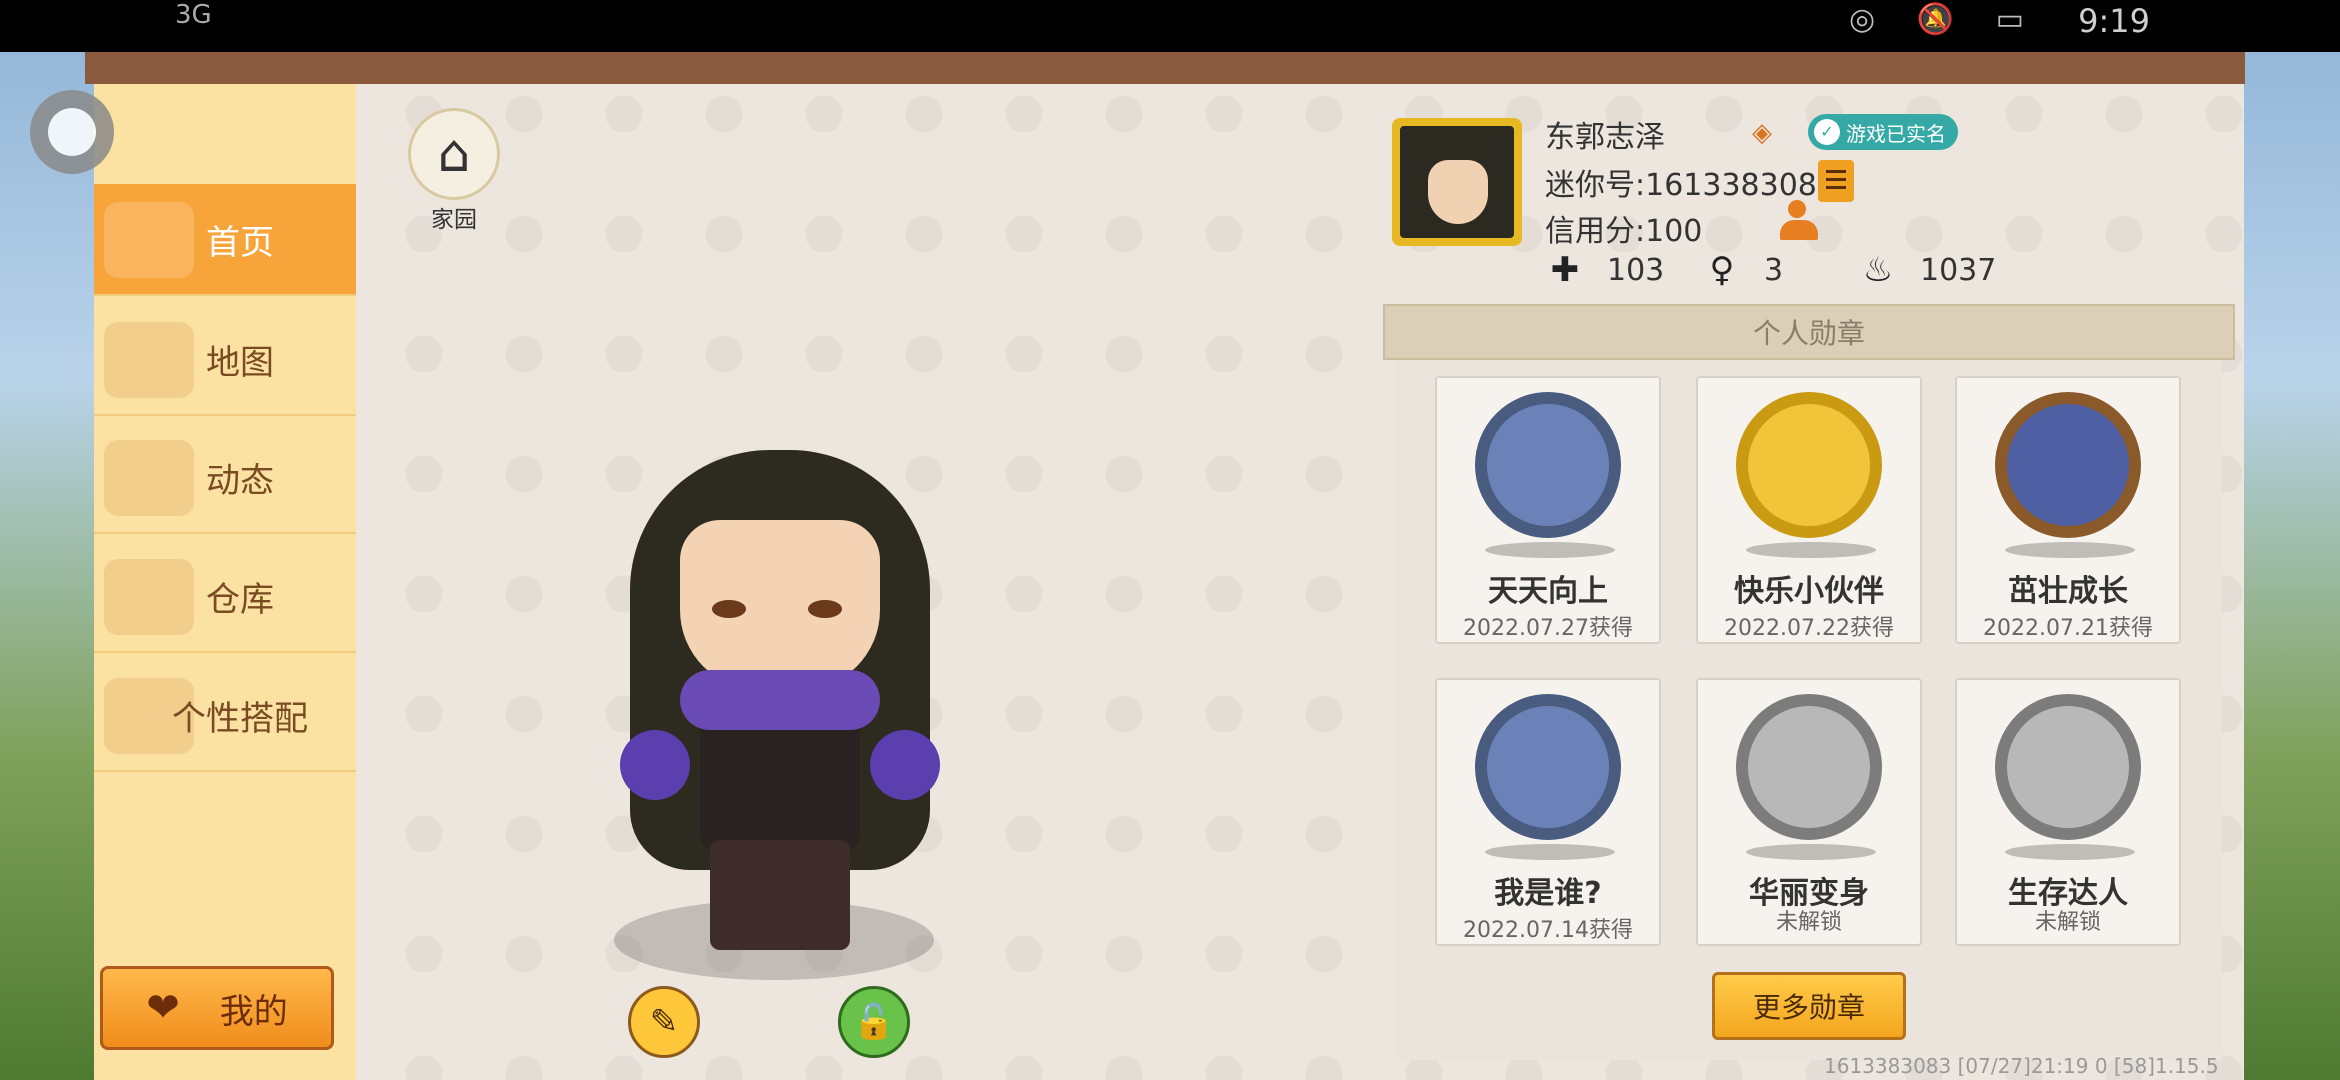 The width and height of the screenshot is (2340, 1080). I want to click on floating-assist-button, so click(72, 132).